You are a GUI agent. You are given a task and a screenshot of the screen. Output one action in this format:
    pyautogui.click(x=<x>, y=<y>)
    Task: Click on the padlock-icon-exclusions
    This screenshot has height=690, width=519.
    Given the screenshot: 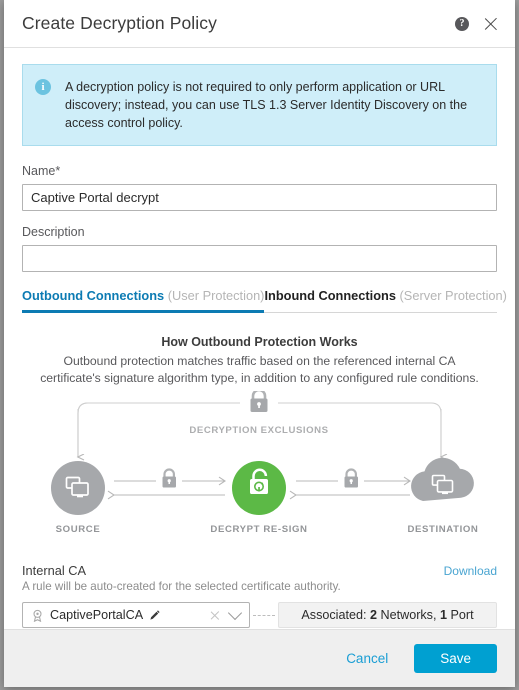 What is the action you would take?
    pyautogui.click(x=259, y=401)
    